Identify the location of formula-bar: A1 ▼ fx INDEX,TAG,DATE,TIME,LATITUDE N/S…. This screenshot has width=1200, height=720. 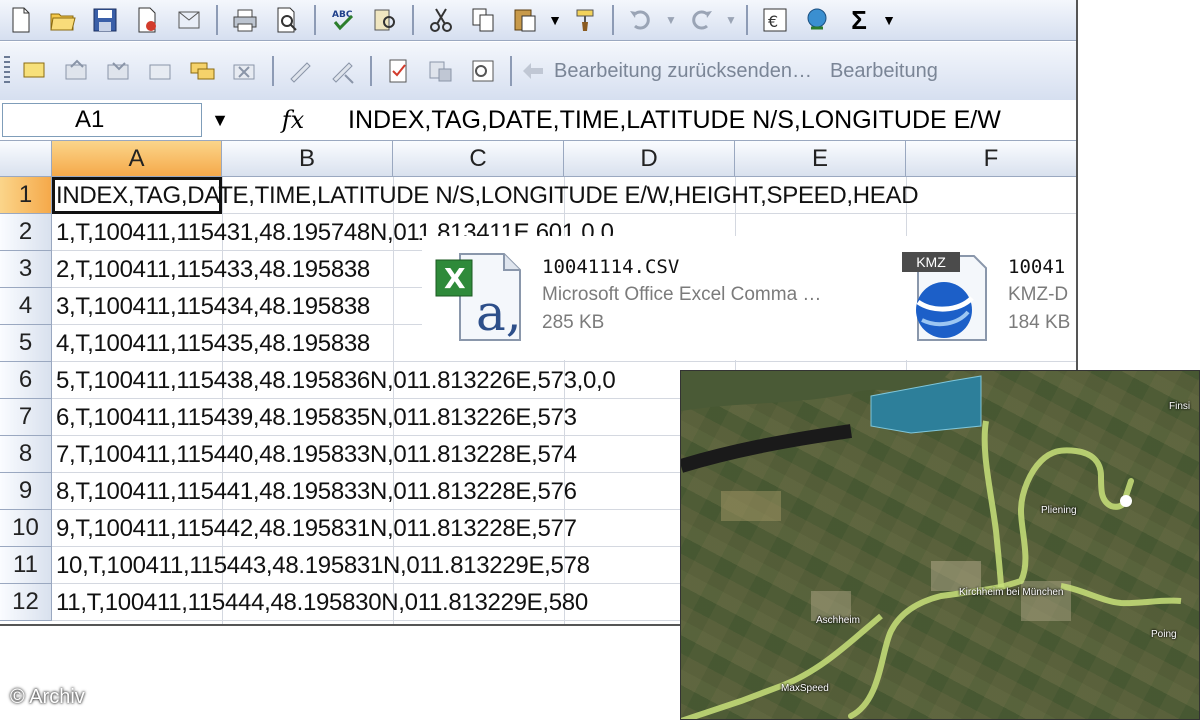
(538, 120).